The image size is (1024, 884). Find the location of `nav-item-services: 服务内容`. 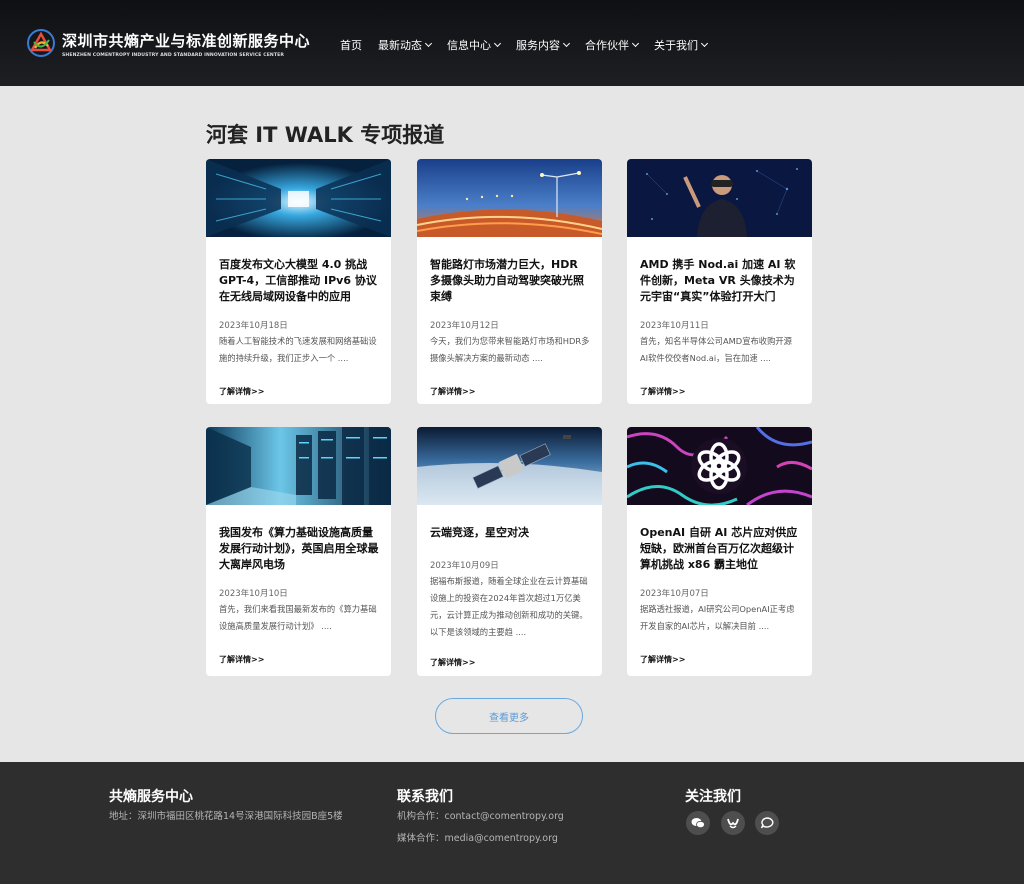

nav-item-services: 服务内容 is located at coordinates (543, 45).